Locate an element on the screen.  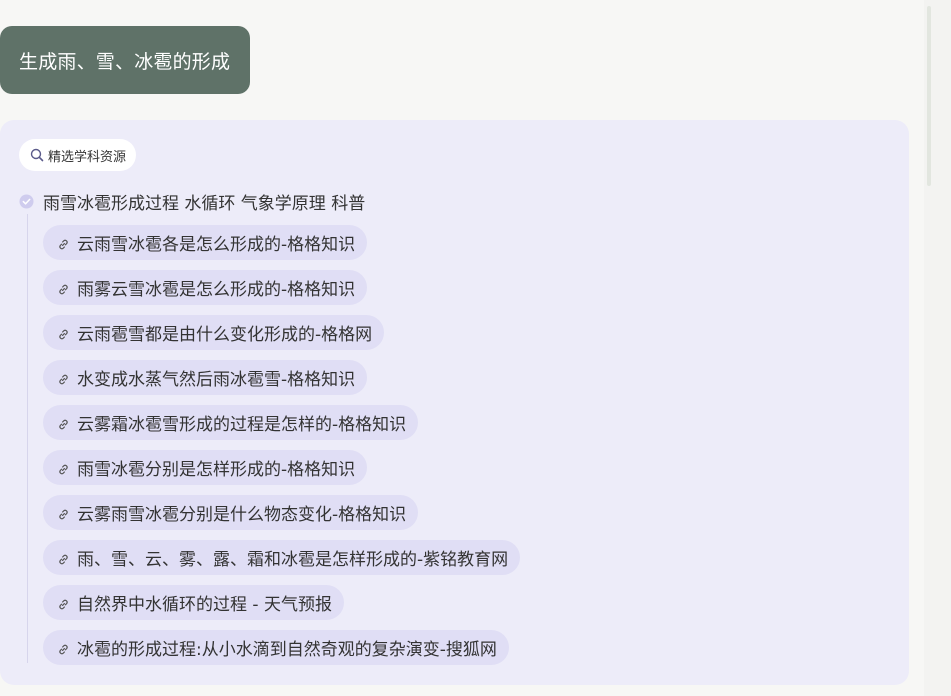
result-title: 水变成水蒸气然后雨冰雹雪-格格知识 is located at coordinates (216, 380).